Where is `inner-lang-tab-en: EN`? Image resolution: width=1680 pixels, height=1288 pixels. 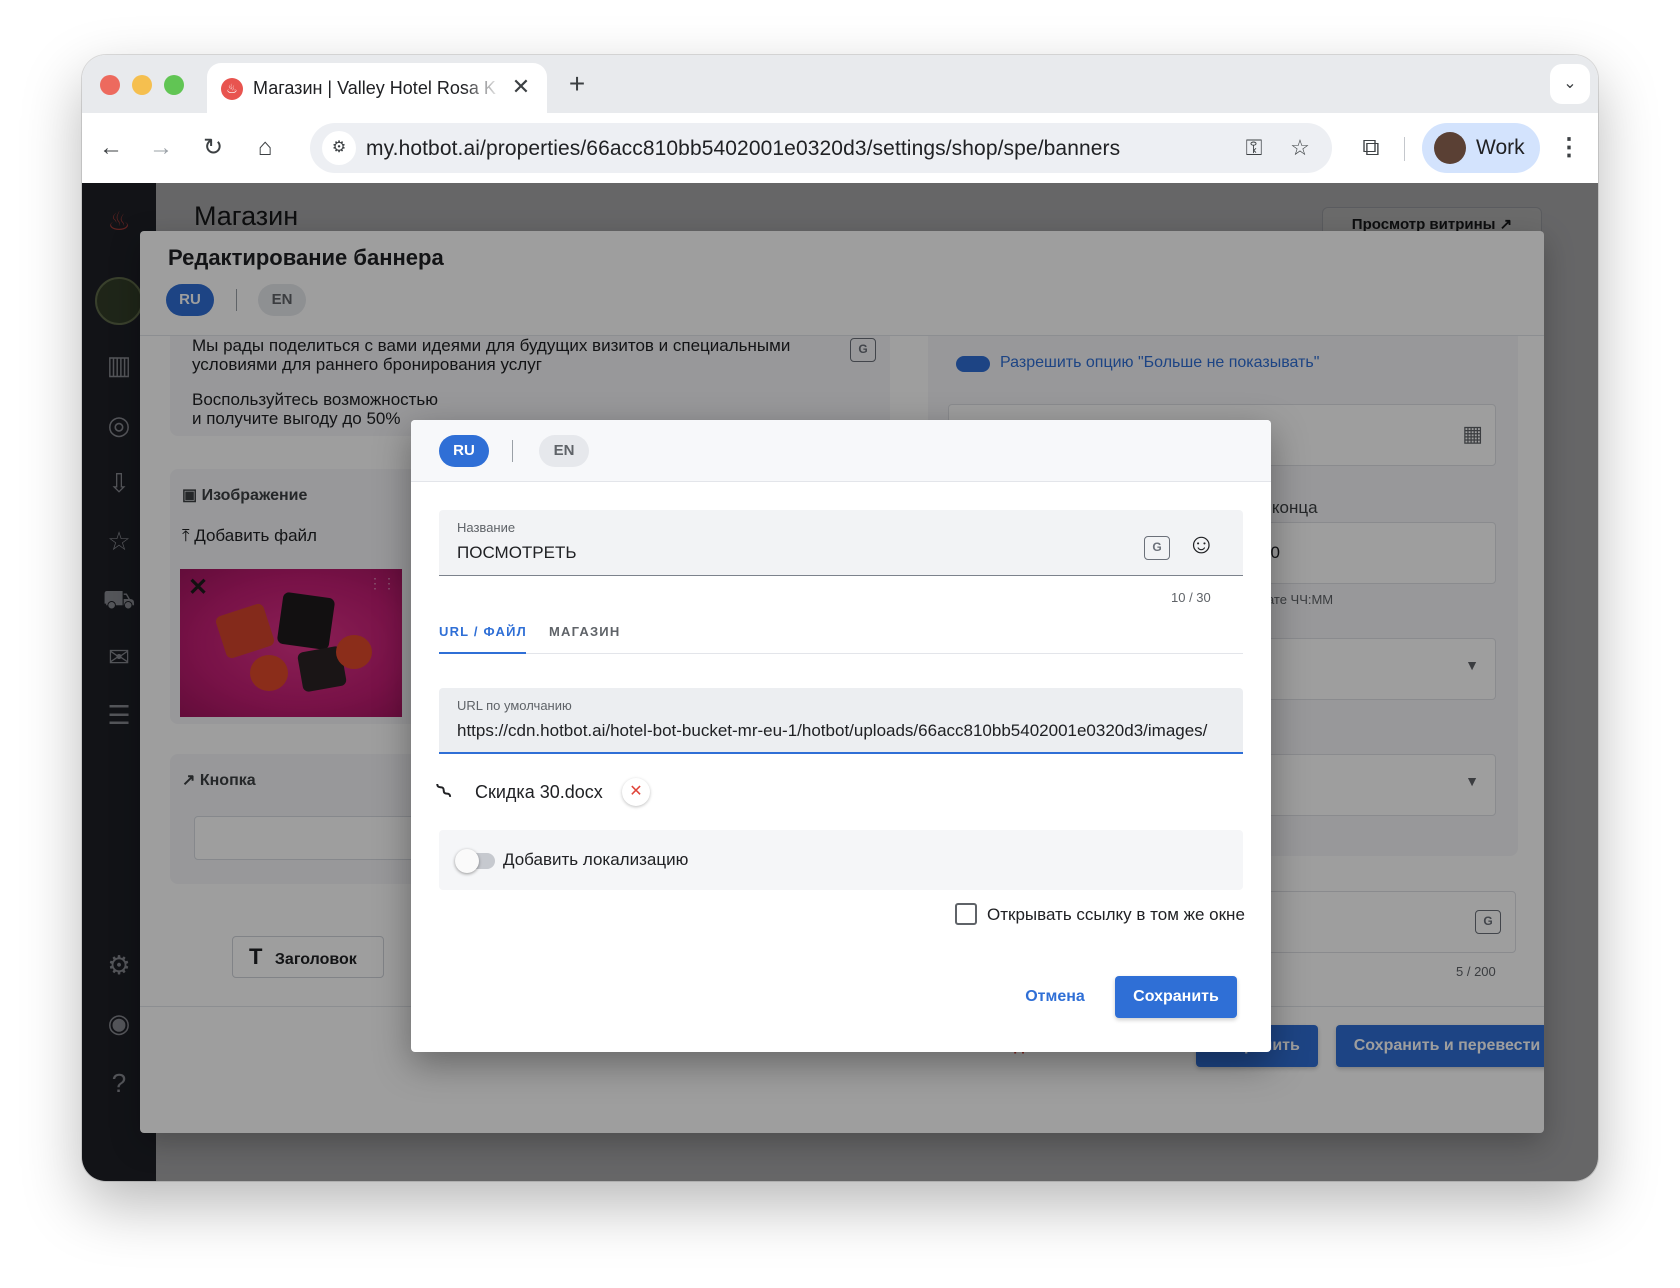 inner-lang-tab-en: EN is located at coordinates (564, 451).